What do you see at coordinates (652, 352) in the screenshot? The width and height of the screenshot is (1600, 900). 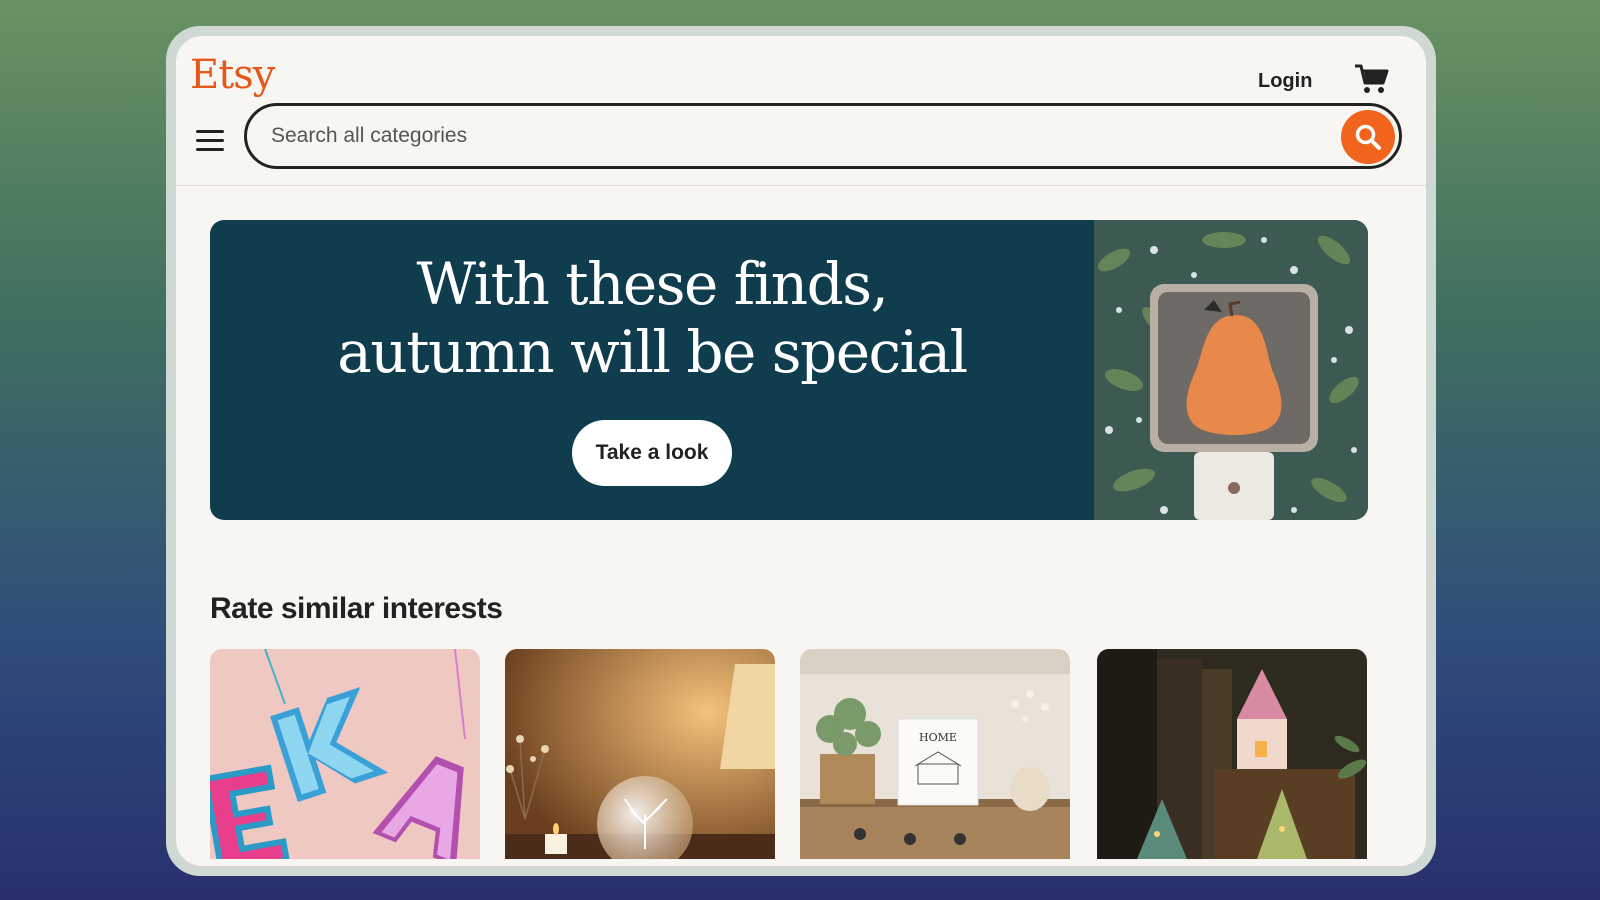 I see `banner-title-line-2: autumn will be special` at bounding box center [652, 352].